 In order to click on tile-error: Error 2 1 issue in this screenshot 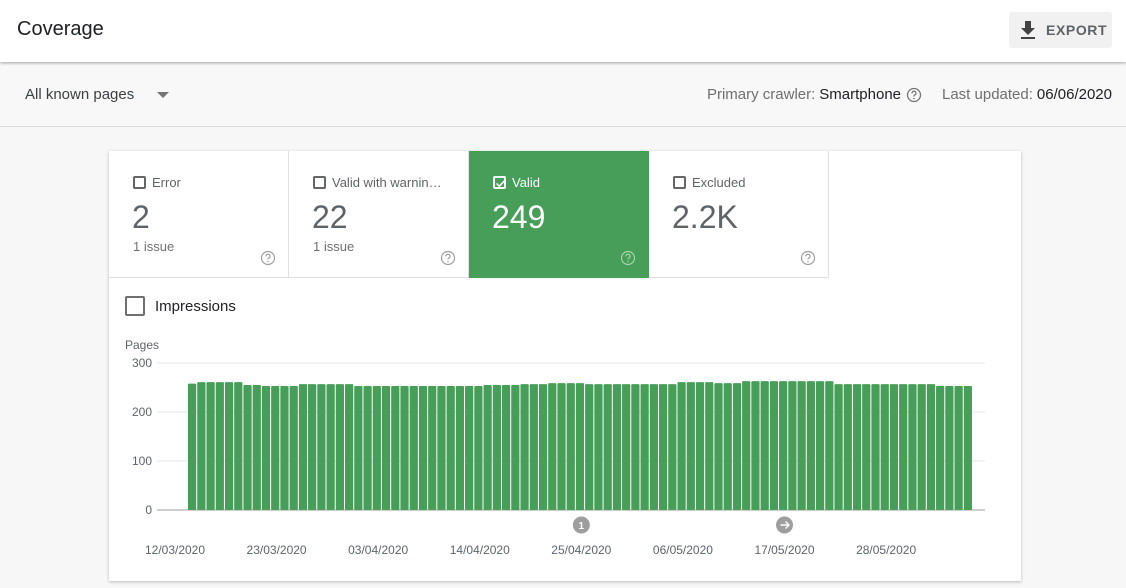, I will do `click(199, 214)`.